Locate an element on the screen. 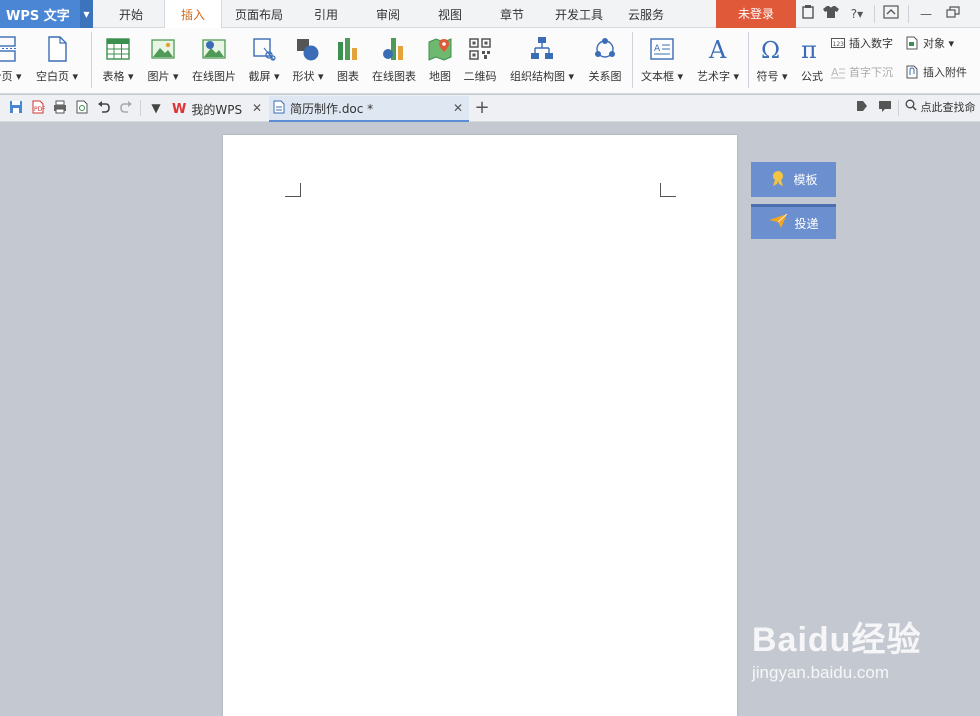  qrcode-icon is located at coordinates (480, 49).